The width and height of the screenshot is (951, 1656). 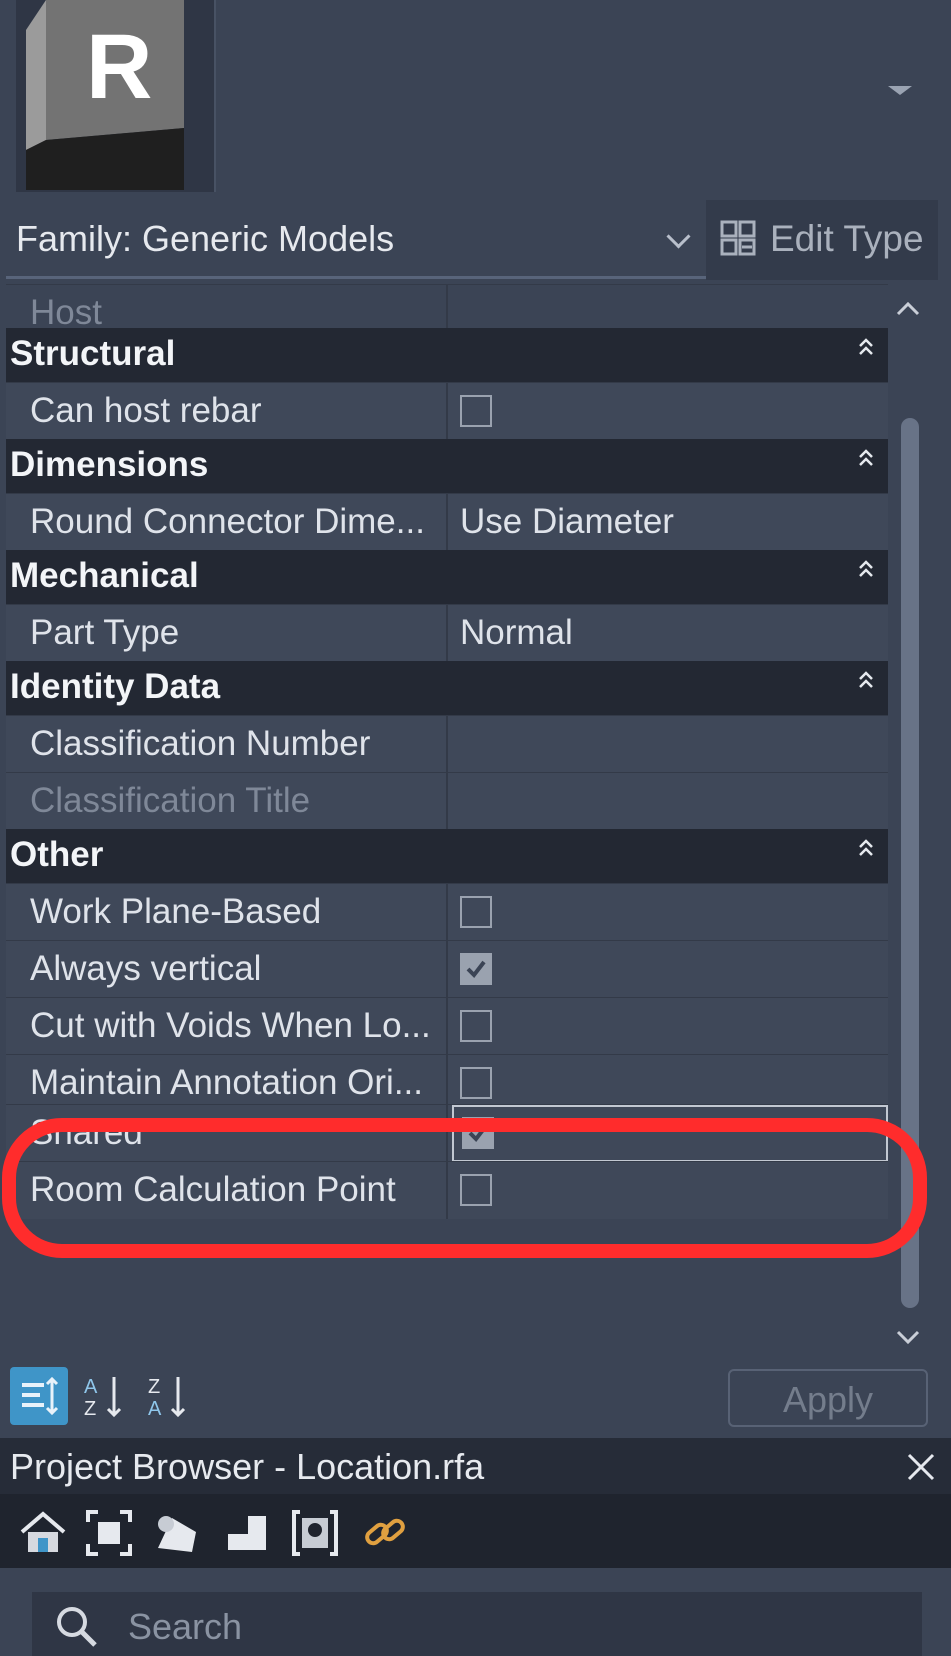 What do you see at coordinates (477, 1624) in the screenshot?
I see `search-input: Search` at bounding box center [477, 1624].